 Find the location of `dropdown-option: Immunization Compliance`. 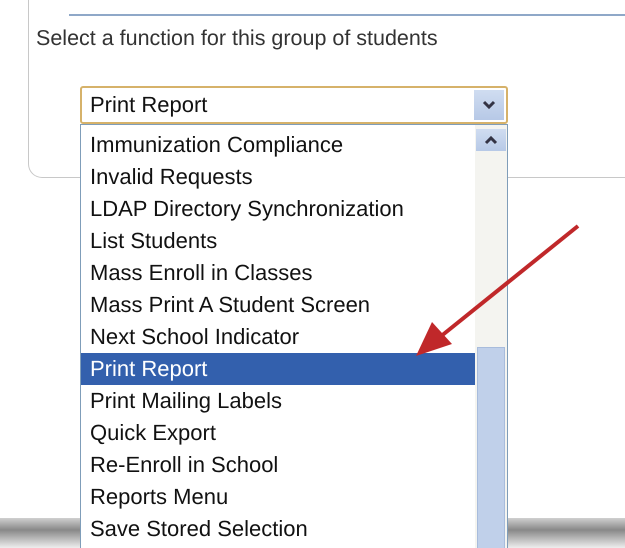

dropdown-option: Immunization Compliance is located at coordinates (278, 145).